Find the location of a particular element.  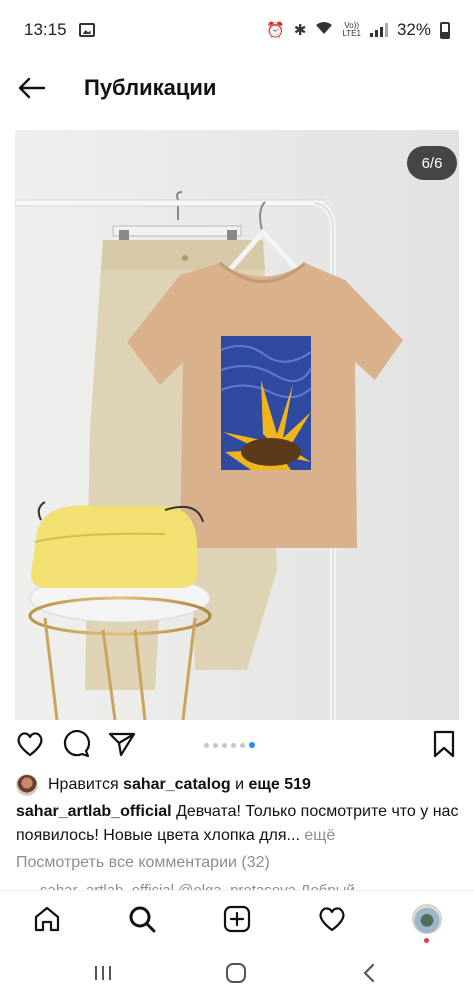

recent-apps-icon is located at coordinates (103, 973).